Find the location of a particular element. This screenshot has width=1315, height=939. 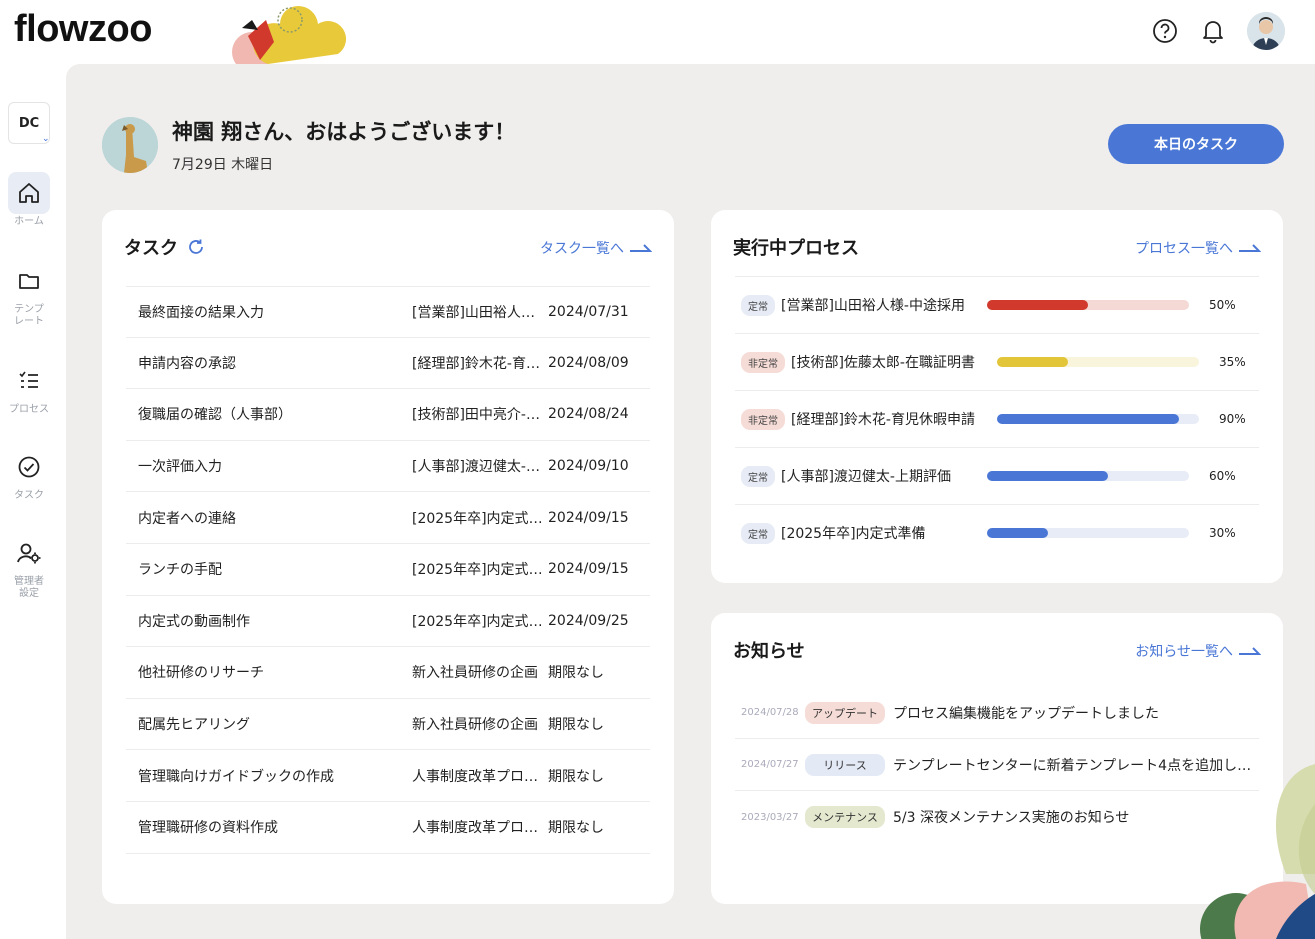

chevron-down-icon: ⌄ is located at coordinates (46, 139).